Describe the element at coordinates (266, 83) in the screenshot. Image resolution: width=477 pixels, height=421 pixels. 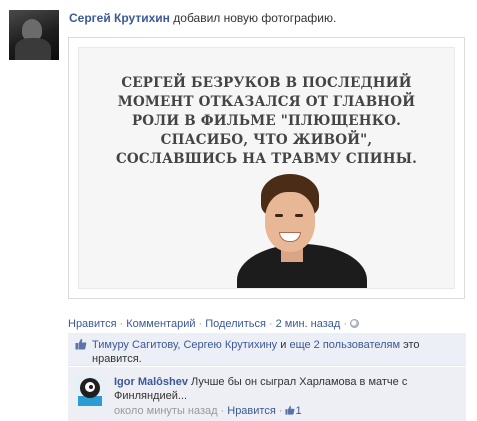
I see `quote-line: СЕРГЕЙ БЕЗРУКОВ В ПОСЛЕДНИЙ` at that location.